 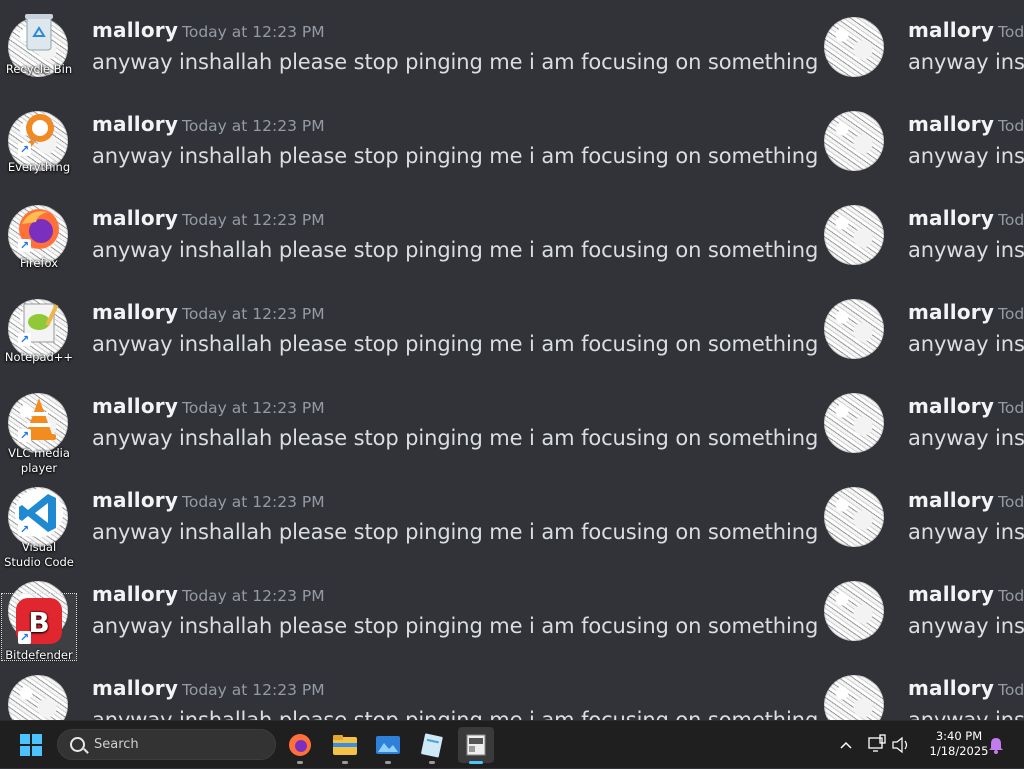 I want to click on desktop-icon-vscode: ↗ Visual Studio Code, so click(x=39, y=529).